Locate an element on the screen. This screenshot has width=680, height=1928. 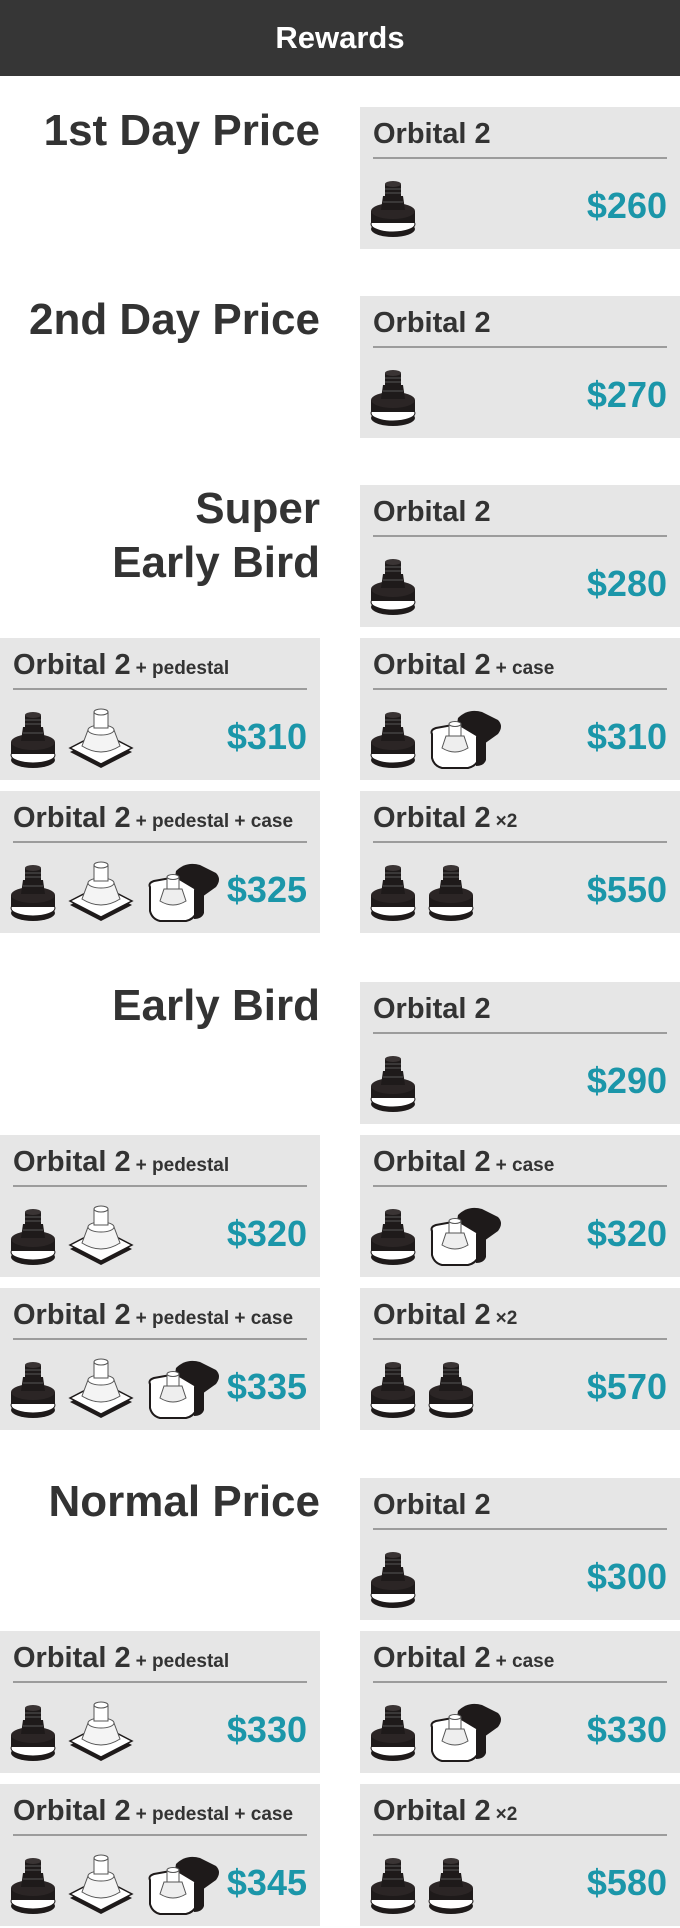
reward-card: Orbital 2 $280 is located at coordinates (520, 556).